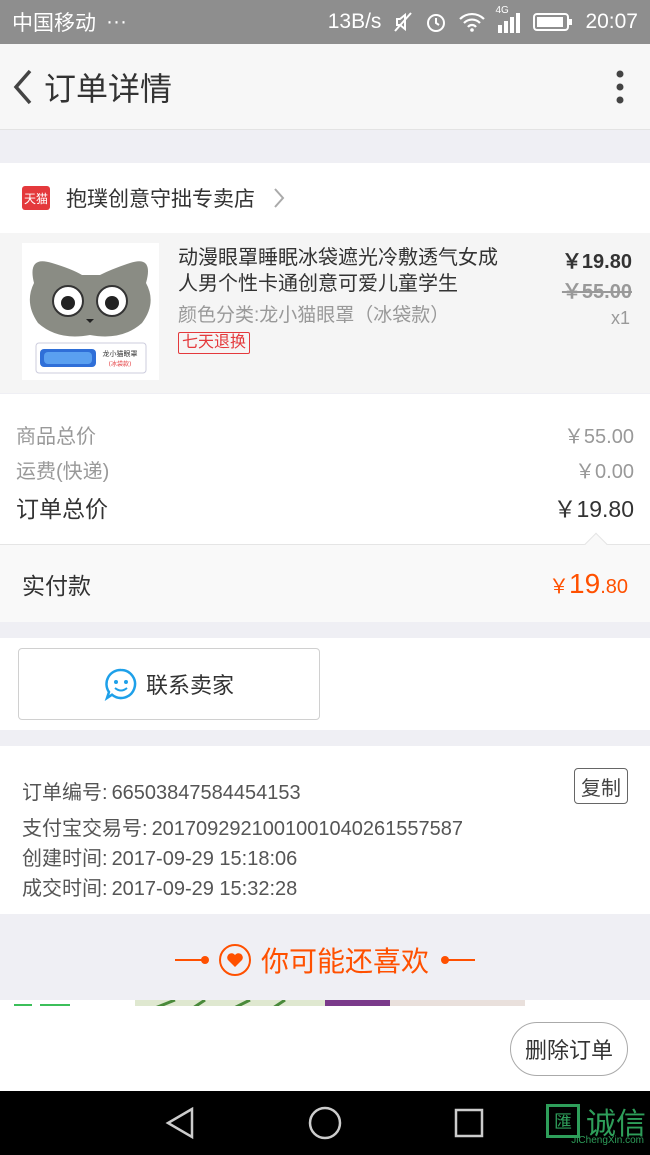 This screenshot has height=1155, width=650. I want to click on shipping-label: 运费(快递), so click(63, 472).